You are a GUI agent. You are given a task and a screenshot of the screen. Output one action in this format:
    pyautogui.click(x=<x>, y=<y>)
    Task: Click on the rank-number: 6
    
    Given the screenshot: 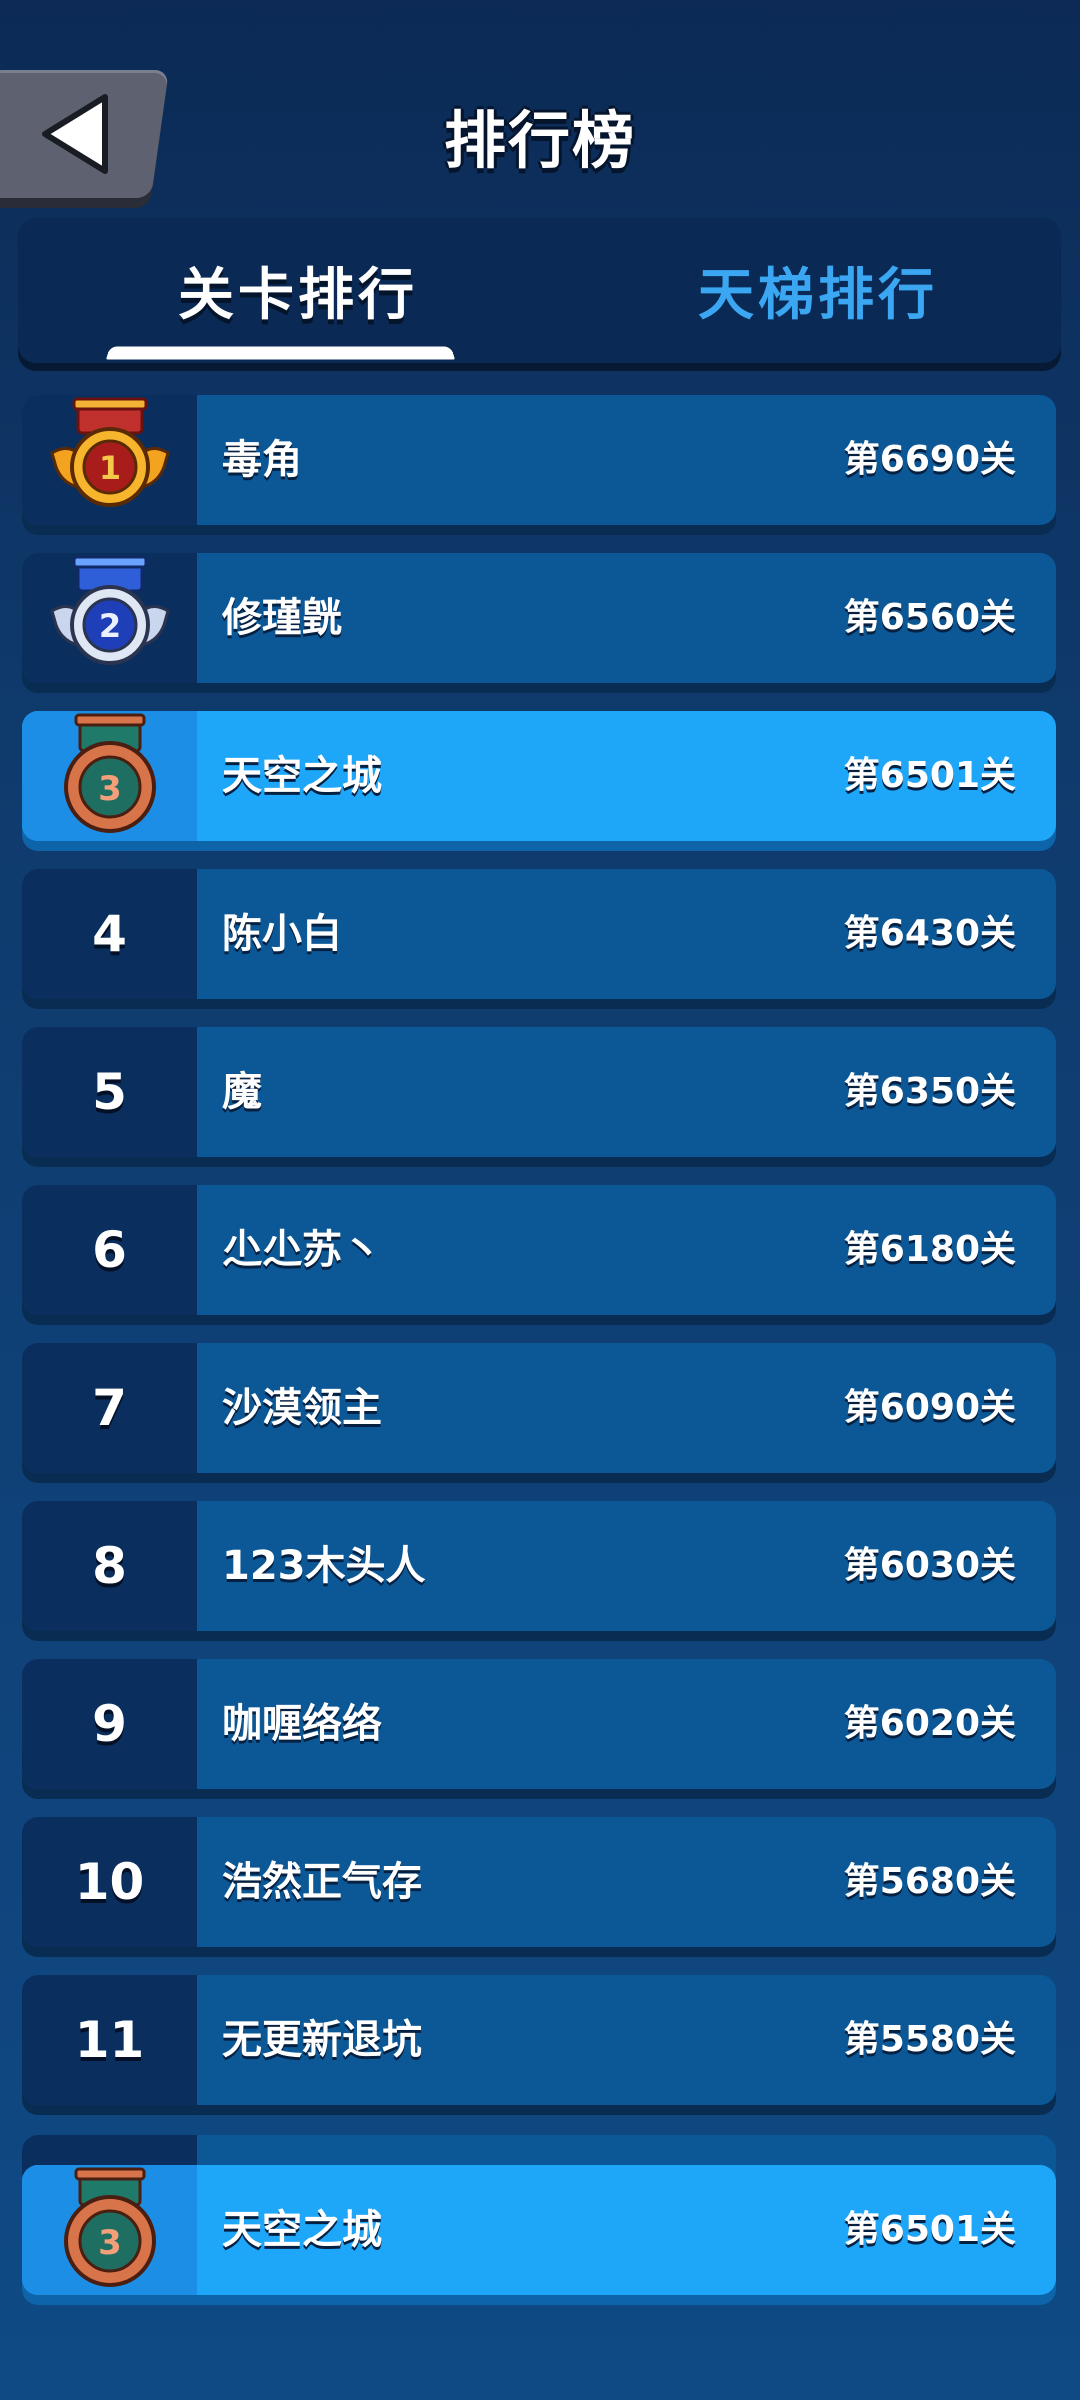 What is the action you would take?
    pyautogui.click(x=109, y=1250)
    